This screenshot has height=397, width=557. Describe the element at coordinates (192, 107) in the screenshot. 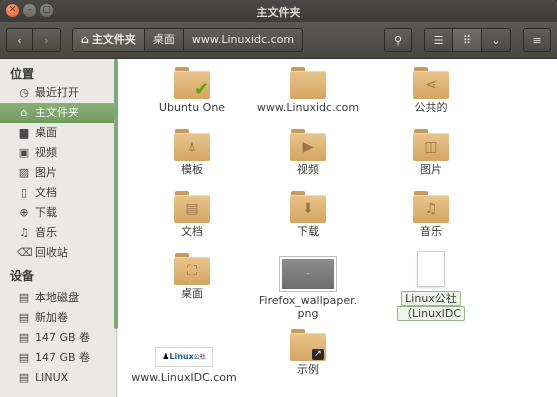

I see `file-label: Ubuntu One` at that location.